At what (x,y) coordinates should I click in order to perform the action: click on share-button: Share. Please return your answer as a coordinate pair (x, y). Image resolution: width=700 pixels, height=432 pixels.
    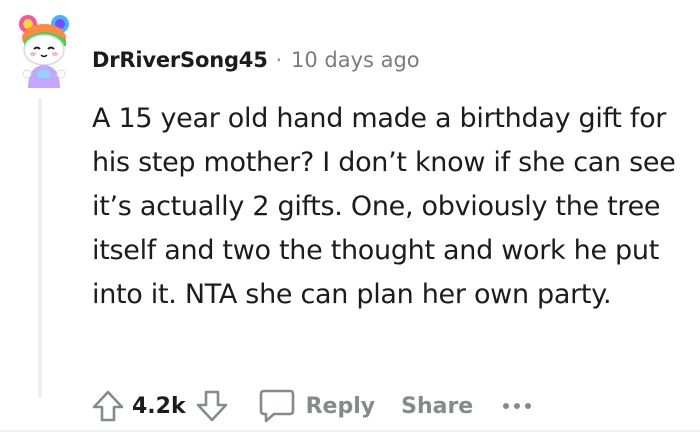
    Looking at the image, I should click on (437, 406).